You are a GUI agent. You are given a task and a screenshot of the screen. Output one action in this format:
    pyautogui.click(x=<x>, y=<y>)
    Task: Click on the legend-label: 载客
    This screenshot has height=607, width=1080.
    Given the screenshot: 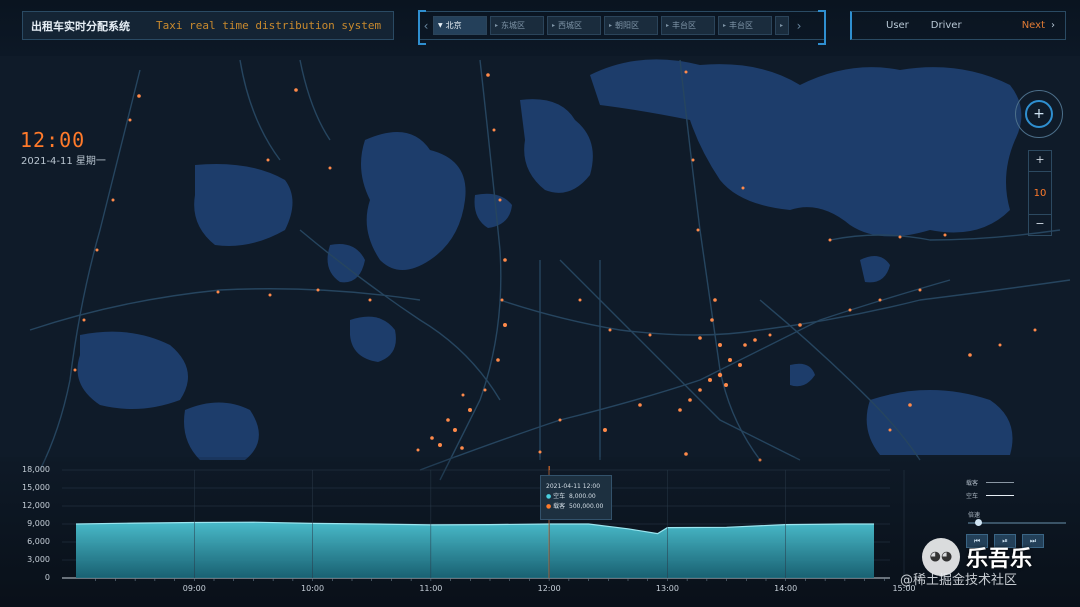 What is the action you would take?
    pyautogui.click(x=972, y=483)
    